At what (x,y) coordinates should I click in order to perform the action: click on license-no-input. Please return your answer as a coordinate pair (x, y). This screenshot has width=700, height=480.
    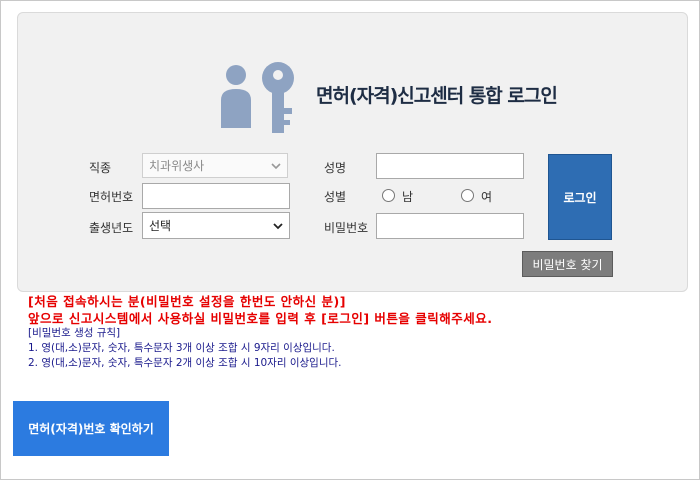
    Looking at the image, I should click on (216, 196).